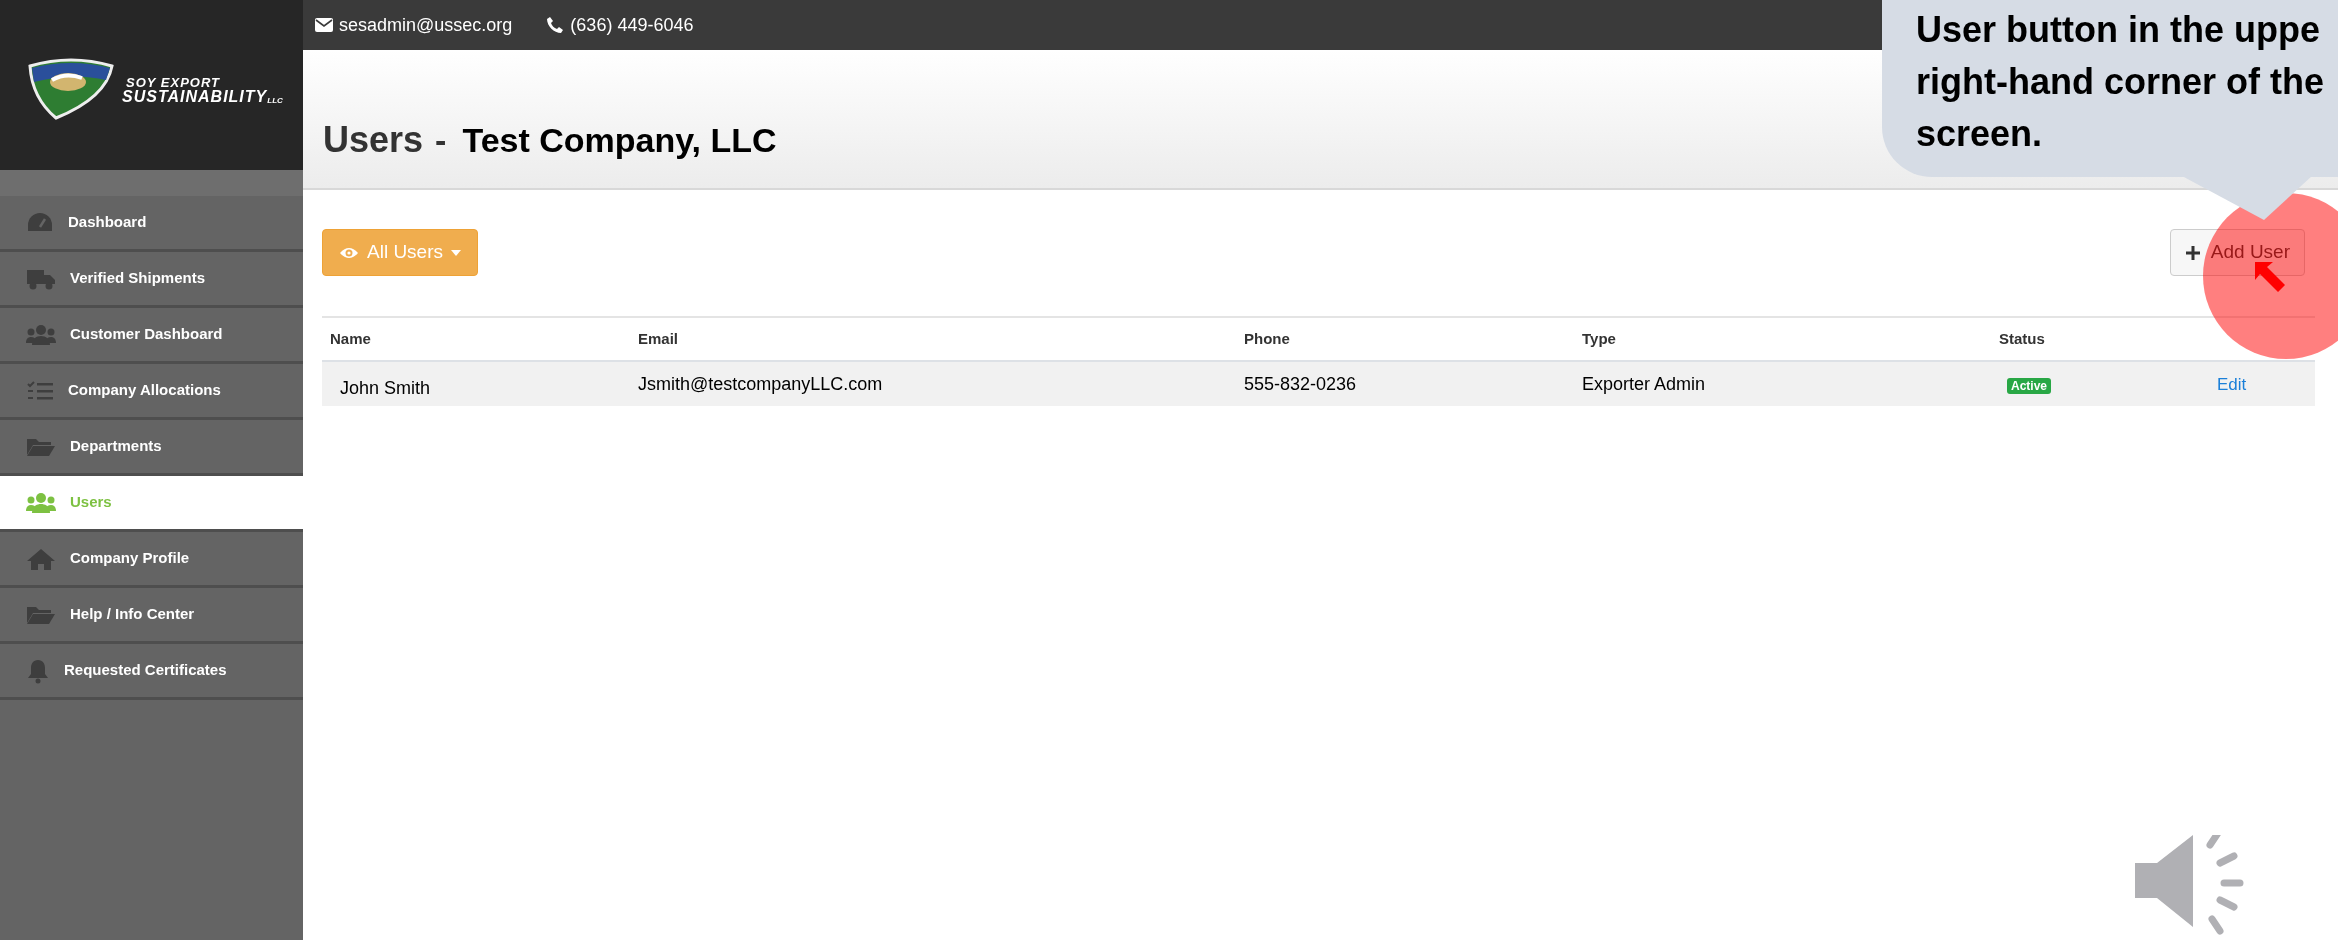  I want to click on bell-icon, so click(38, 670).